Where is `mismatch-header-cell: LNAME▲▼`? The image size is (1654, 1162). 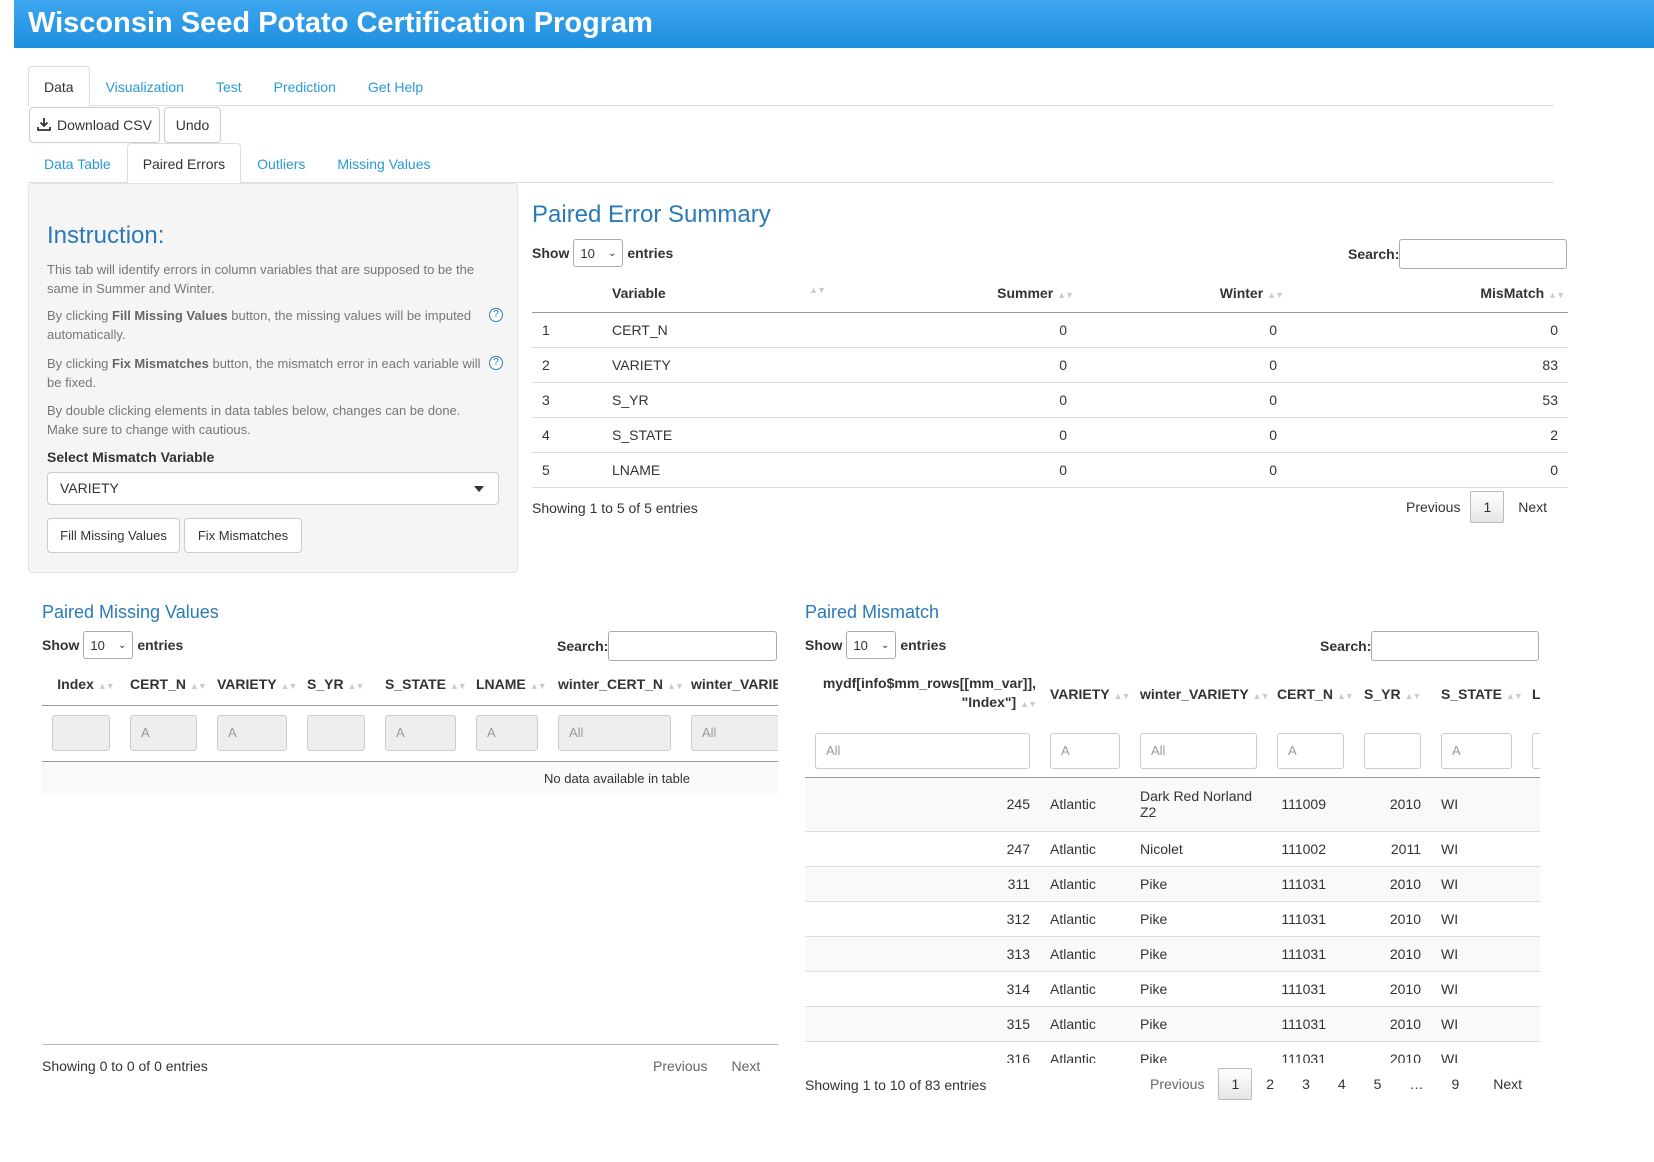 mismatch-header-cell: LNAME▲▼ is located at coordinates (1531, 694).